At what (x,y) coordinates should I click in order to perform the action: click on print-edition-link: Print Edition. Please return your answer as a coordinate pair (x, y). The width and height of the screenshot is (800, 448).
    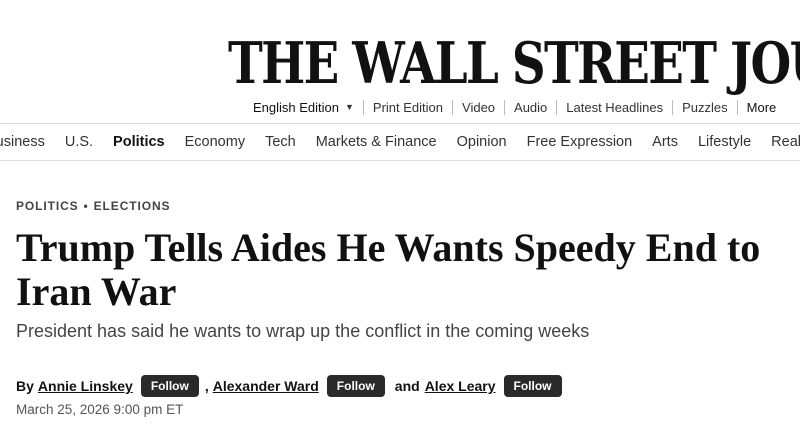
    Looking at the image, I should click on (408, 107).